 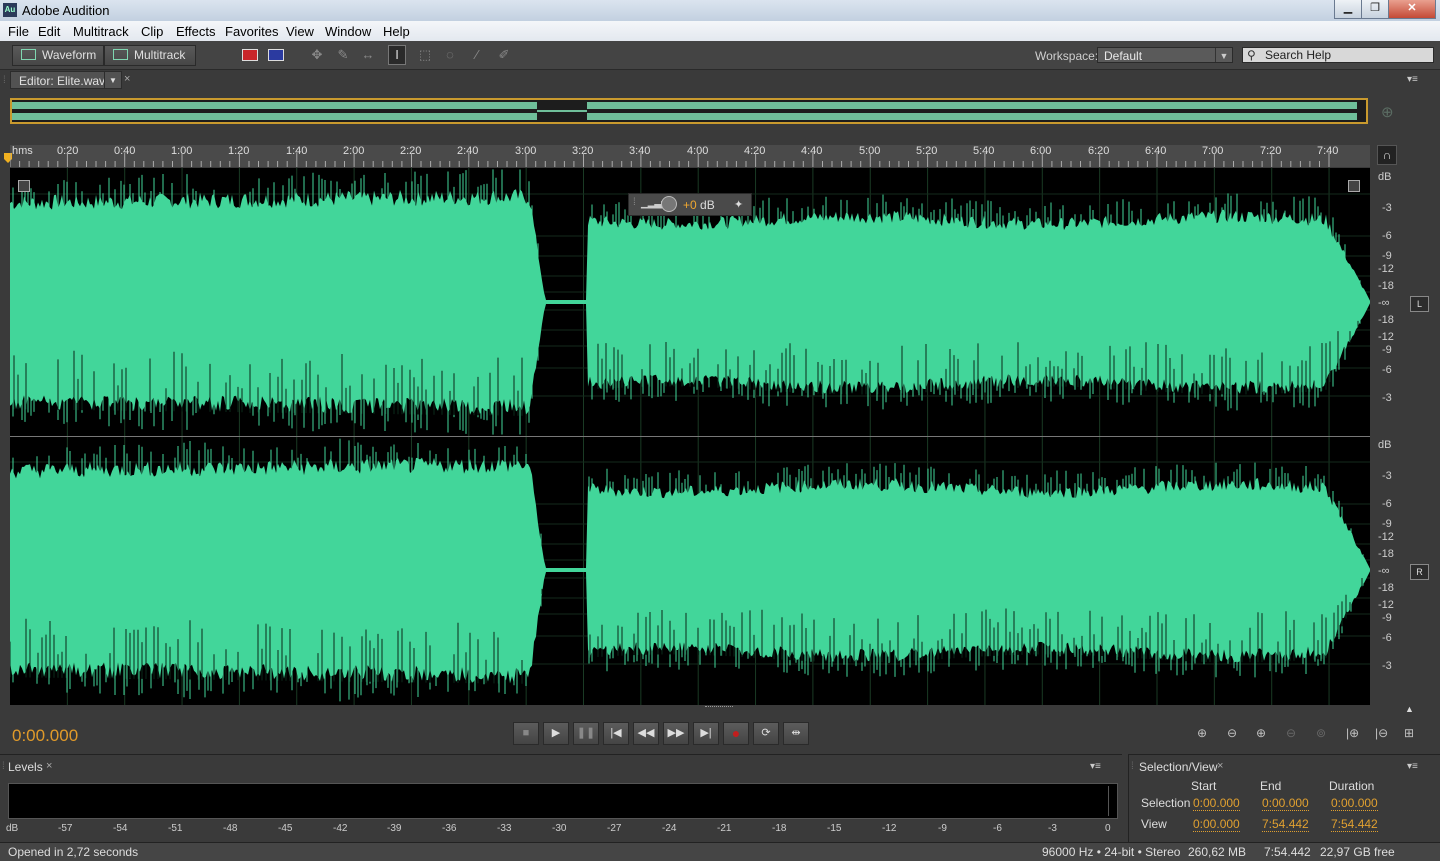 I want to click on marquee-tool-icon: ⬚, so click(x=425, y=55).